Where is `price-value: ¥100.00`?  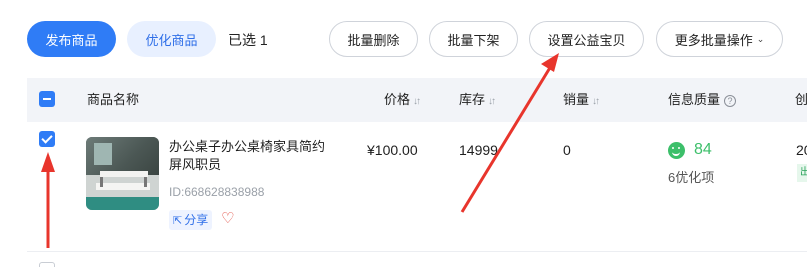 price-value: ¥100.00 is located at coordinates (392, 150).